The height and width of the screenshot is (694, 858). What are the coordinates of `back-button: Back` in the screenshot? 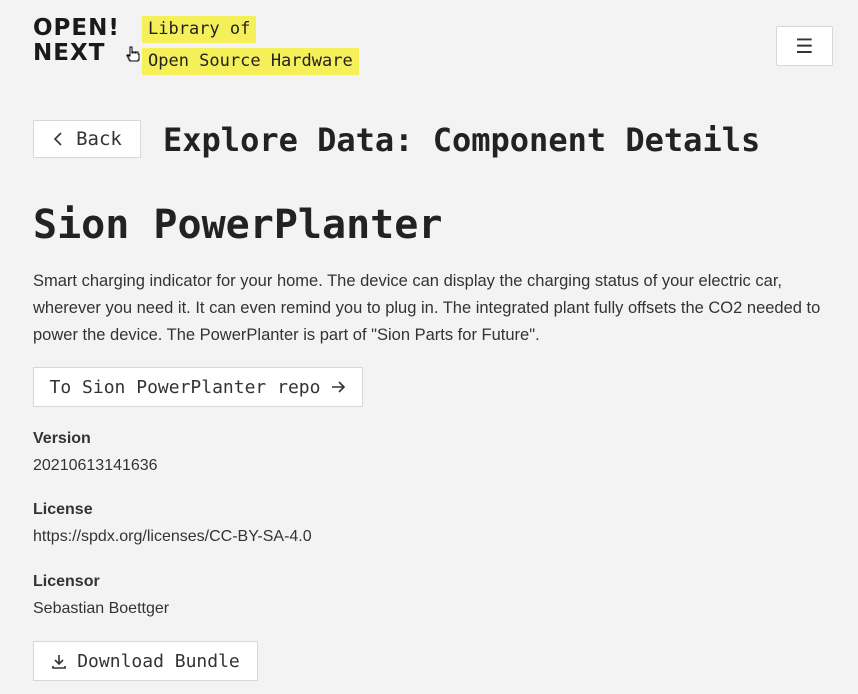 It's located at (87, 139).